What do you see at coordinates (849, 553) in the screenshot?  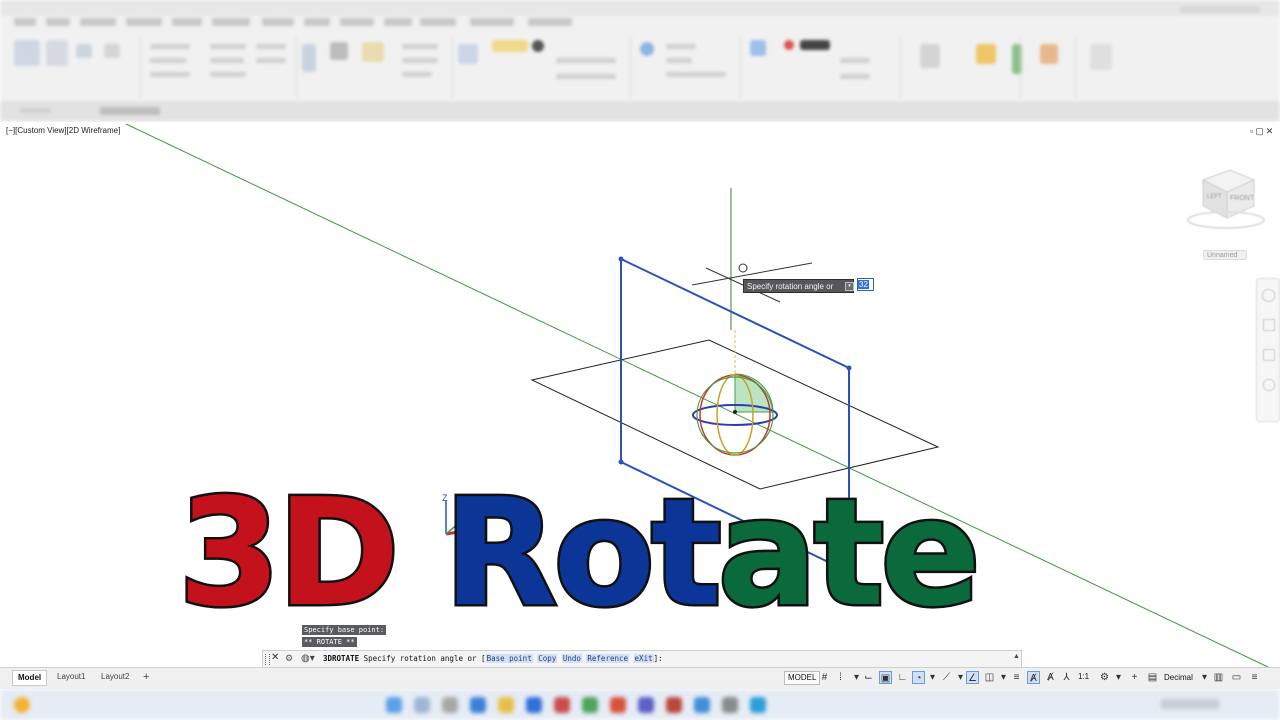 I see `title-ate: ate` at bounding box center [849, 553].